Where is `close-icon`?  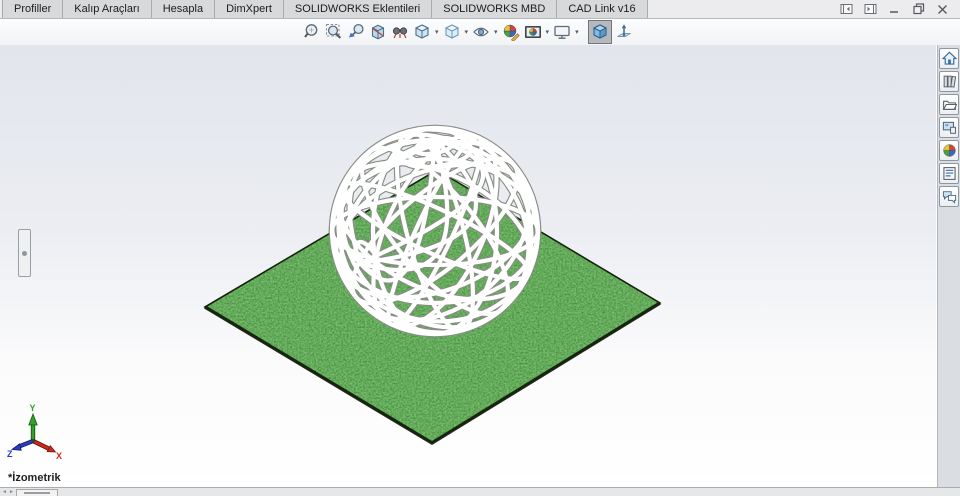
close-icon is located at coordinates (942, 9).